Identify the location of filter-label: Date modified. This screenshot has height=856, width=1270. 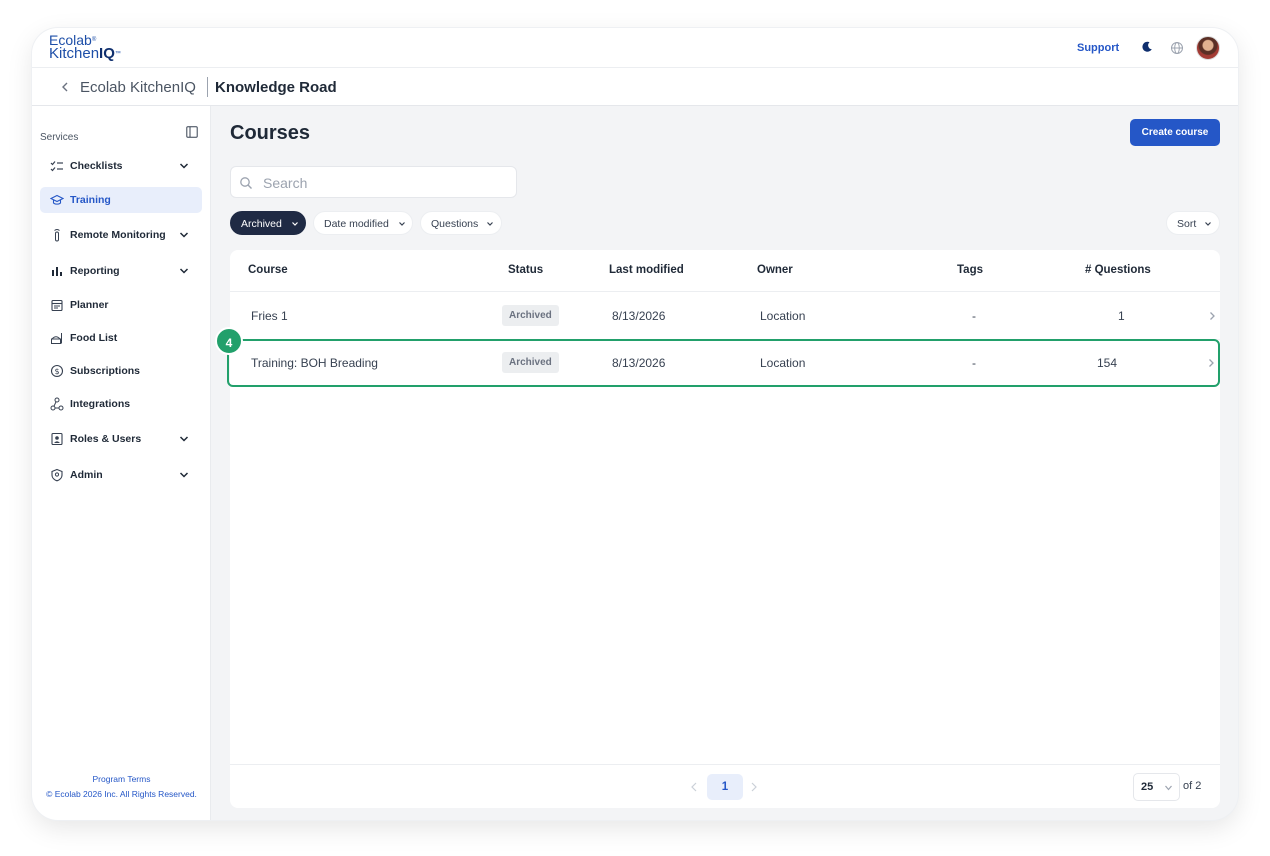
(356, 224).